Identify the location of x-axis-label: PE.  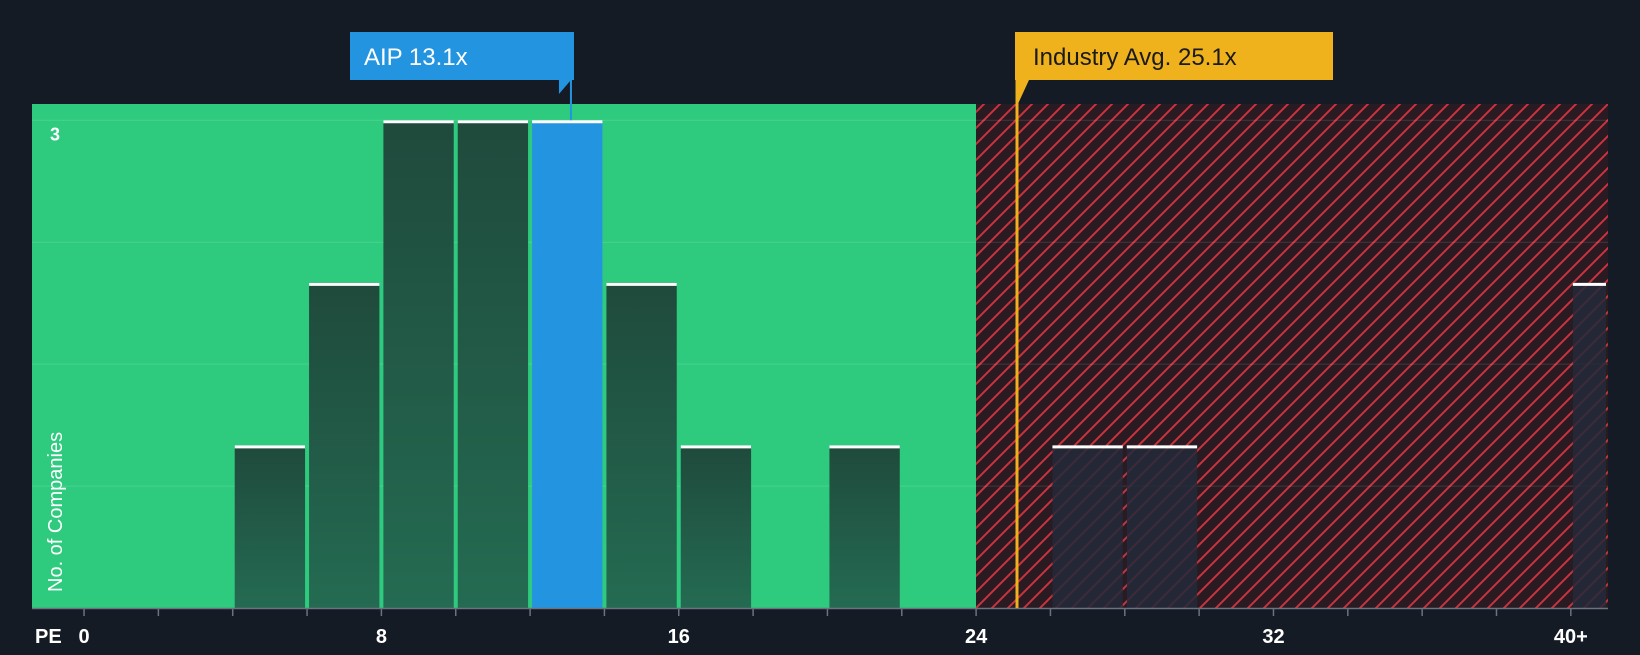
(48, 637).